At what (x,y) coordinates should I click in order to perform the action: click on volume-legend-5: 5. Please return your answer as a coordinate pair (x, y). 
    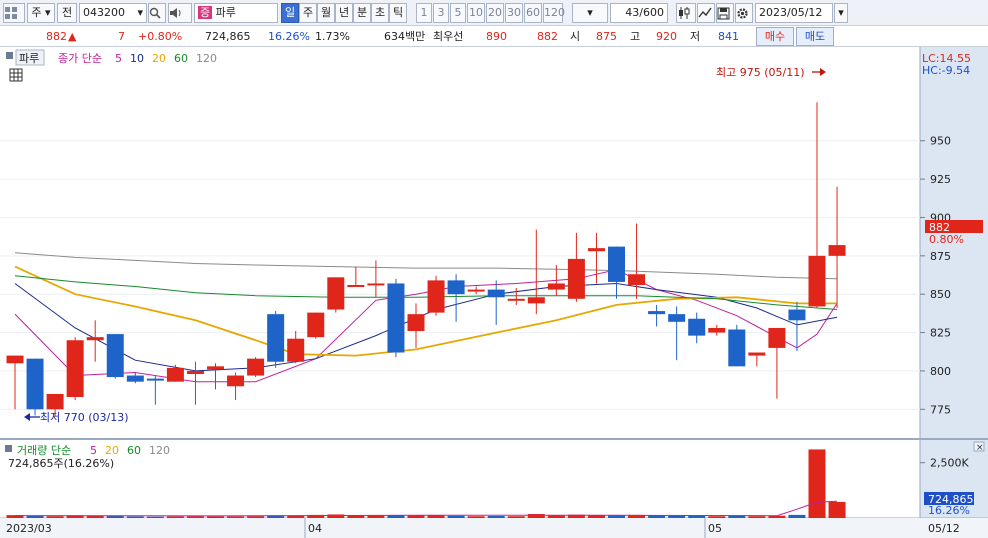
    Looking at the image, I should click on (93, 450).